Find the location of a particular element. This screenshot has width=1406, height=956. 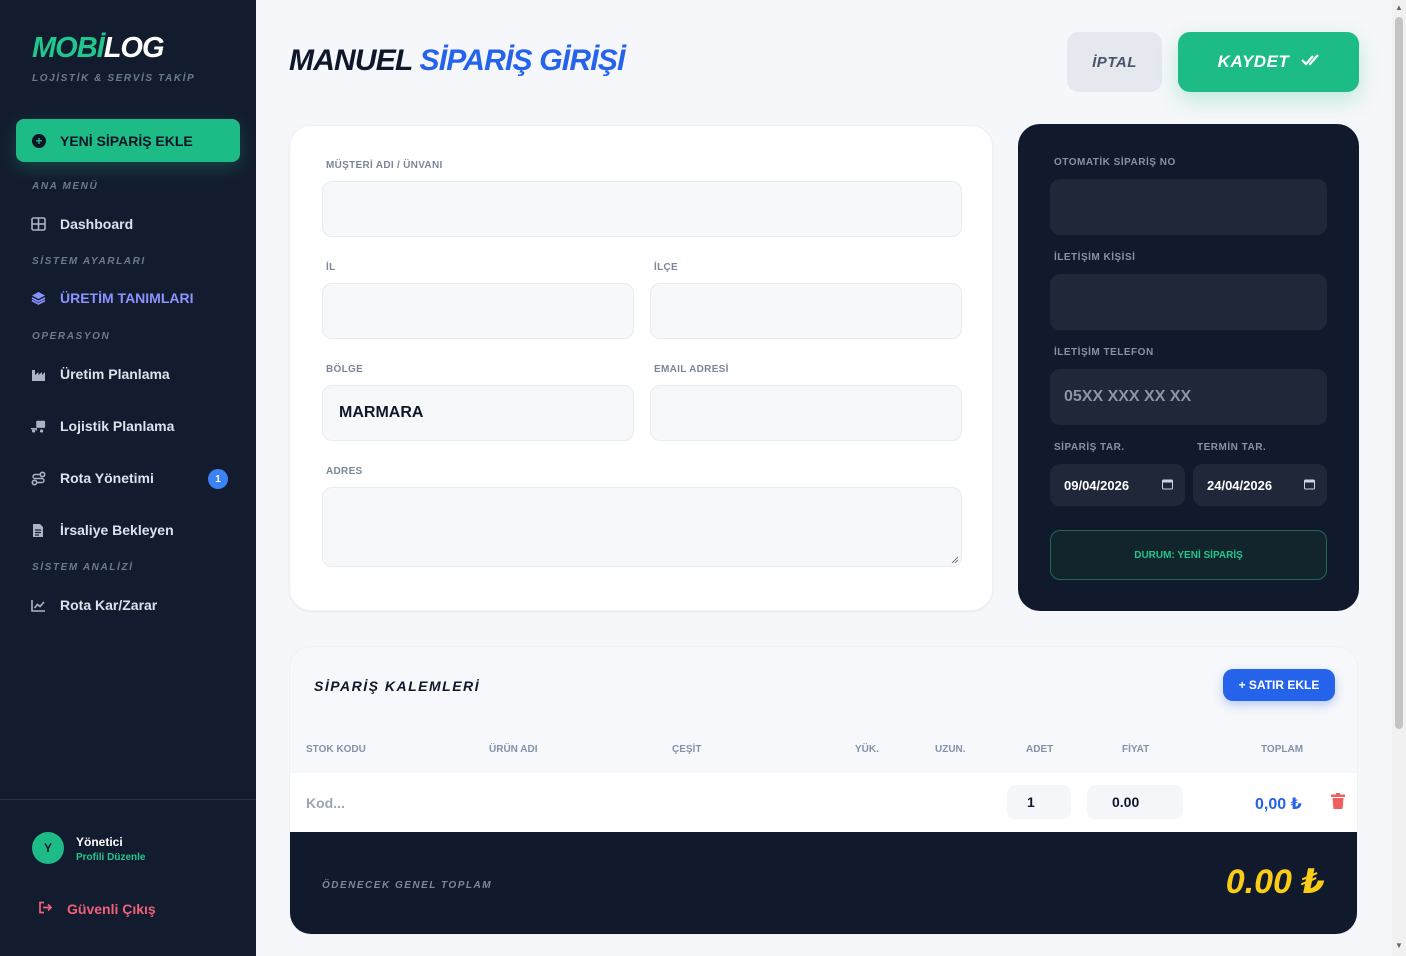

due-date-value: 24/04/2026 is located at coordinates (1240, 485).